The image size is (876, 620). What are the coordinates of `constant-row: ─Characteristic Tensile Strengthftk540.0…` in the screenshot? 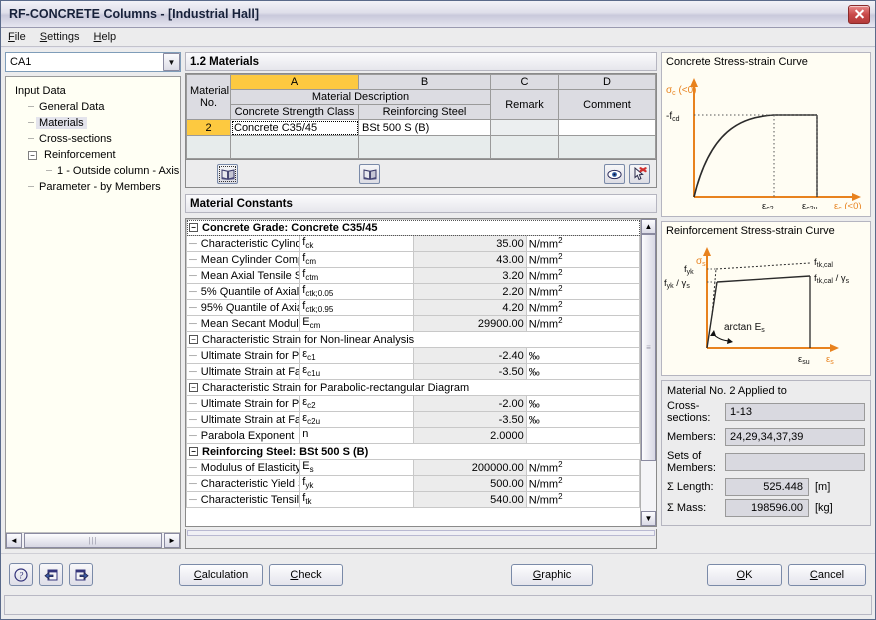 It's located at (413, 499).